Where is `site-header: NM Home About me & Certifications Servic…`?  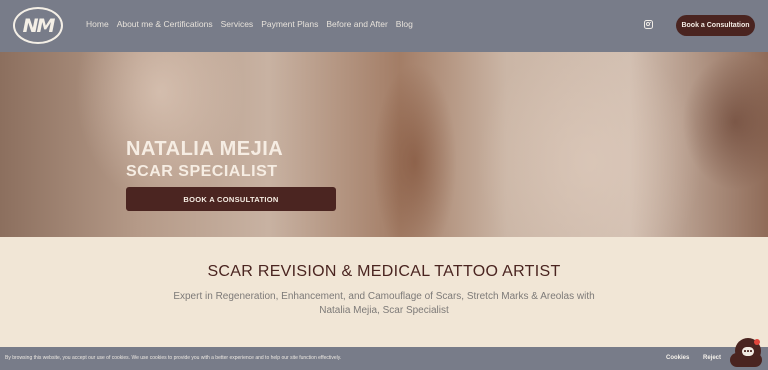
site-header: NM Home About me & Certifications Servic… is located at coordinates (384, 26).